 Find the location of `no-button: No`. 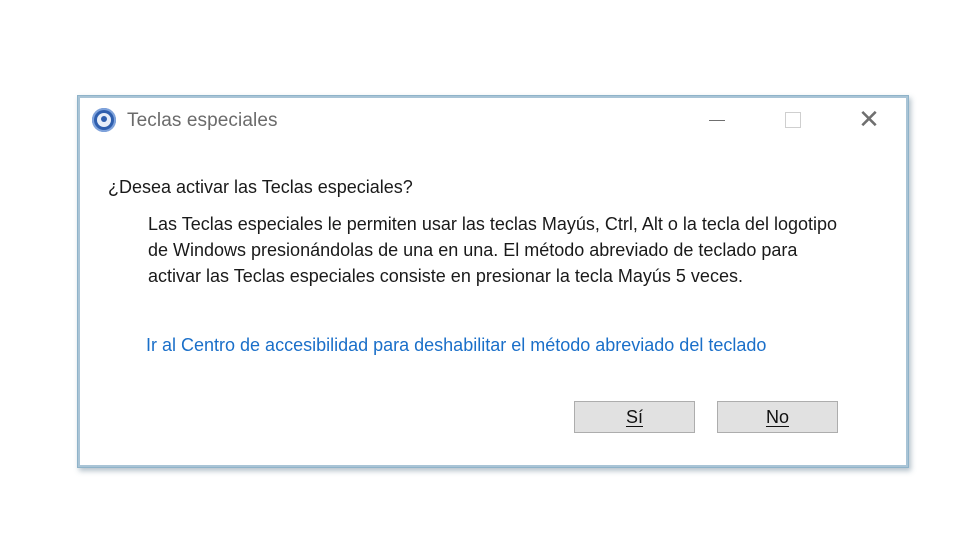

no-button: No is located at coordinates (777, 417).